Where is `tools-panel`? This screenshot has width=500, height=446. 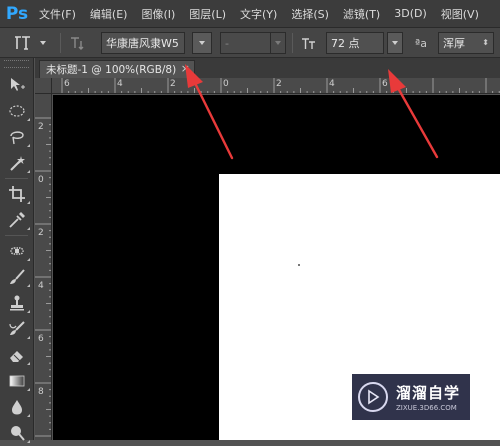 tools-panel is located at coordinates (17, 250).